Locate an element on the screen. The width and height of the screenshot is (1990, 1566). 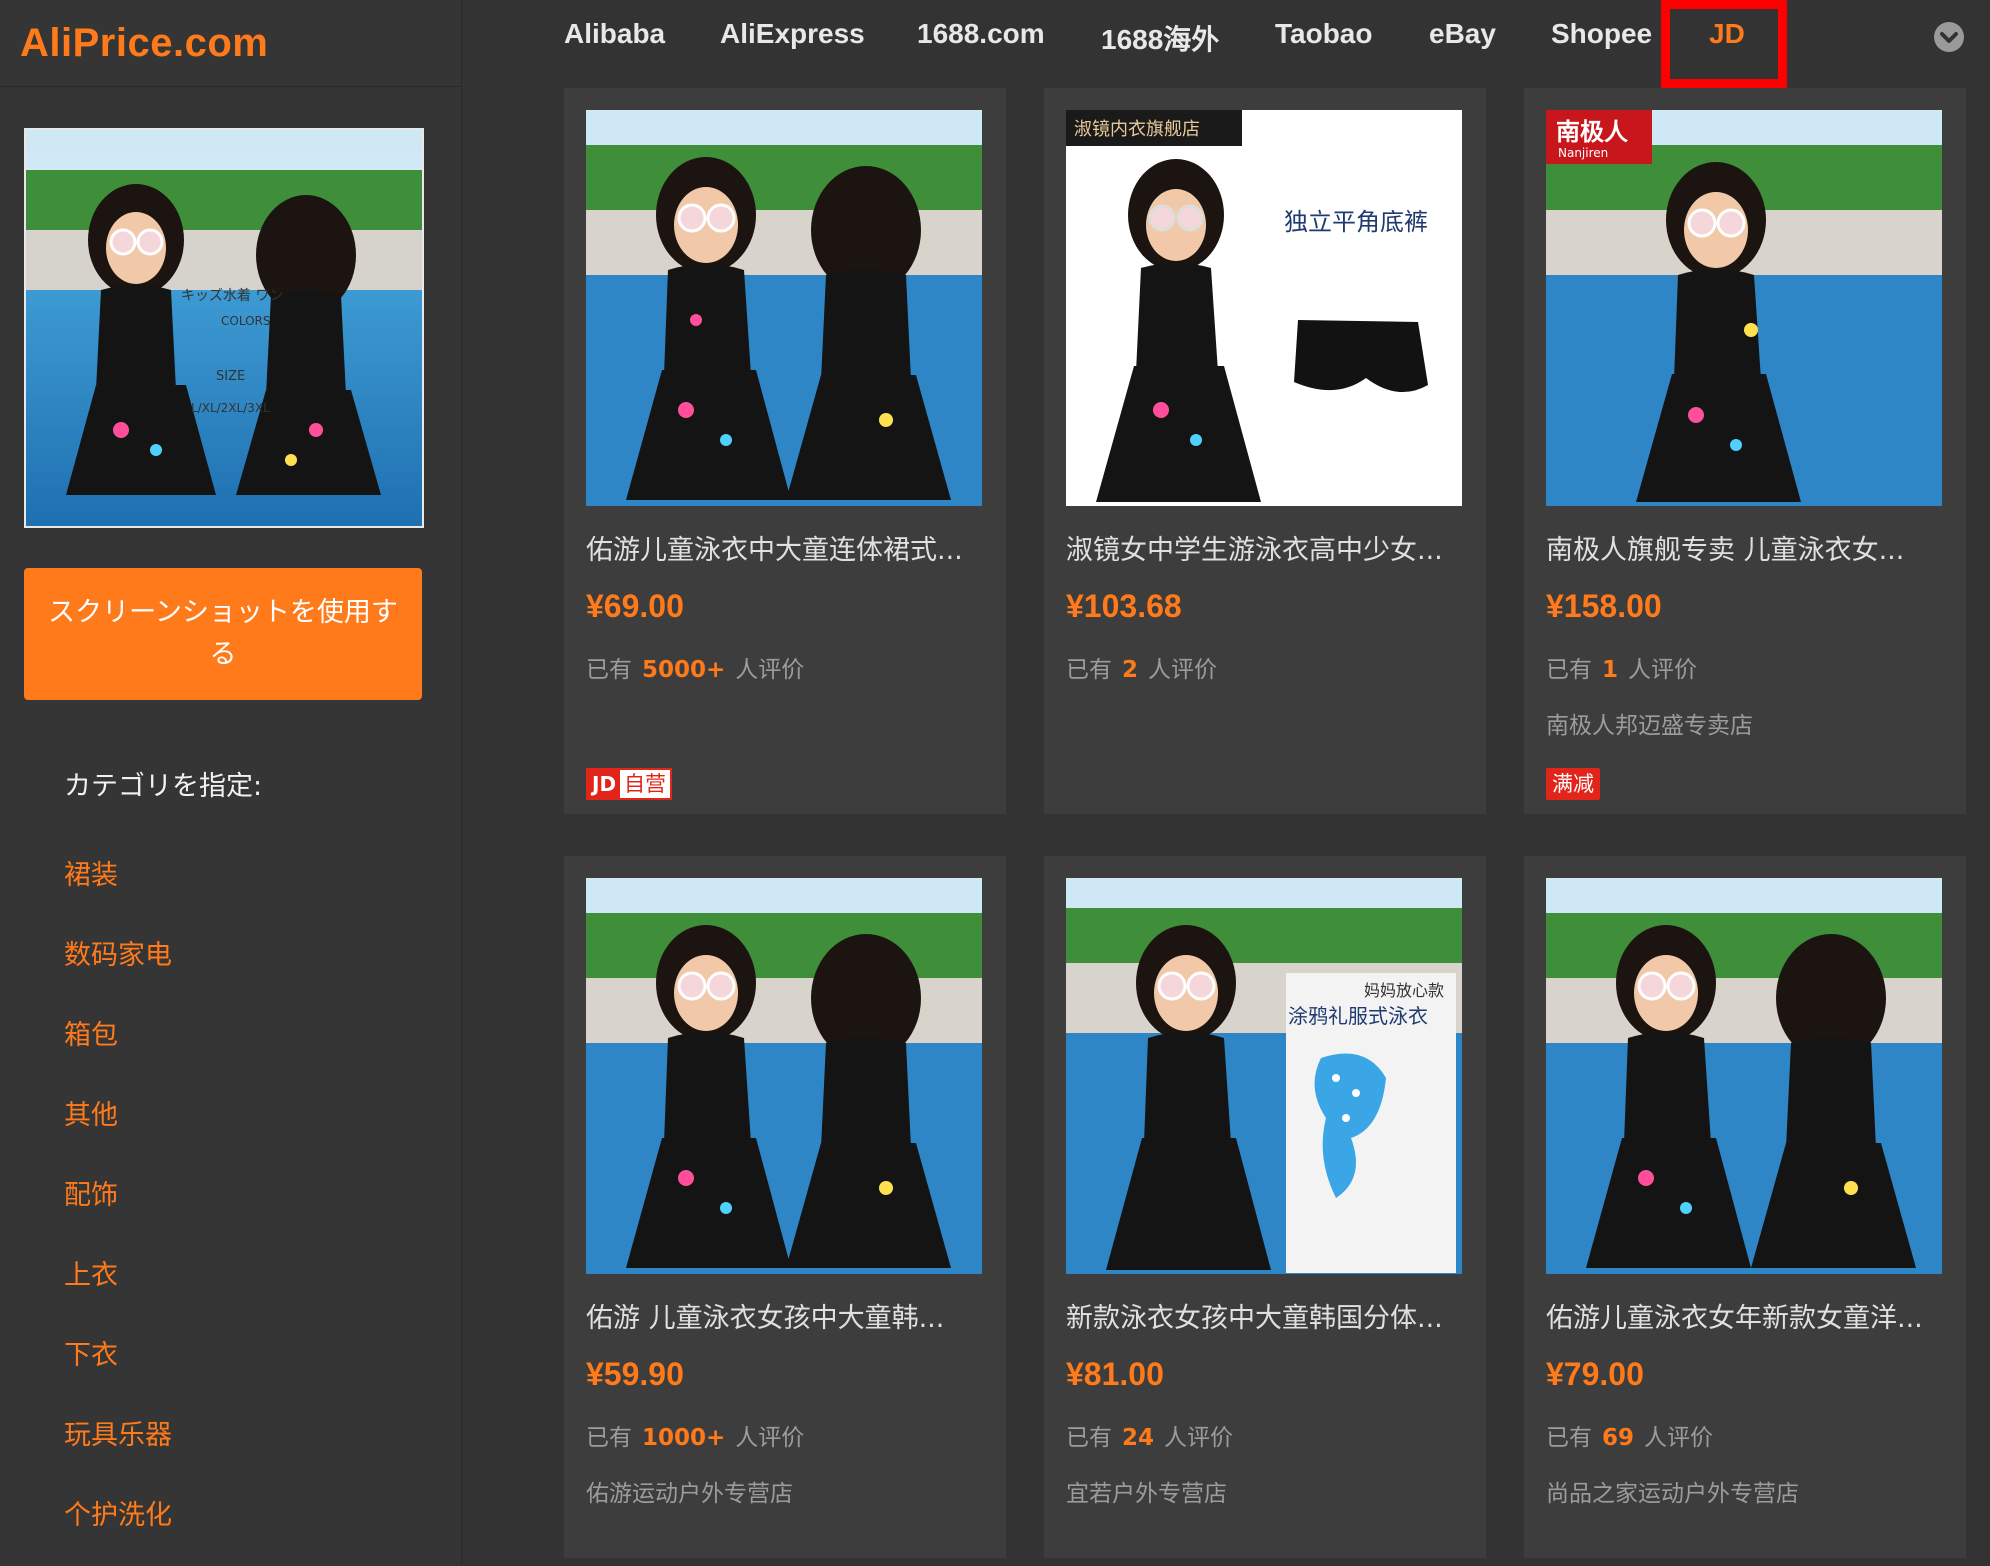
nav-tab-ebay: eBay is located at coordinates (1462, 34).